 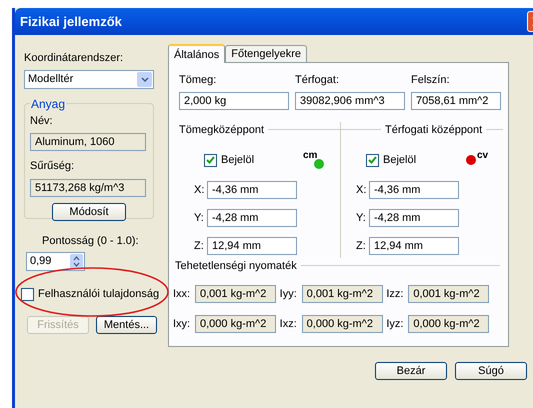 What do you see at coordinates (197, 53) in the screenshot?
I see `tab: Általános` at bounding box center [197, 53].